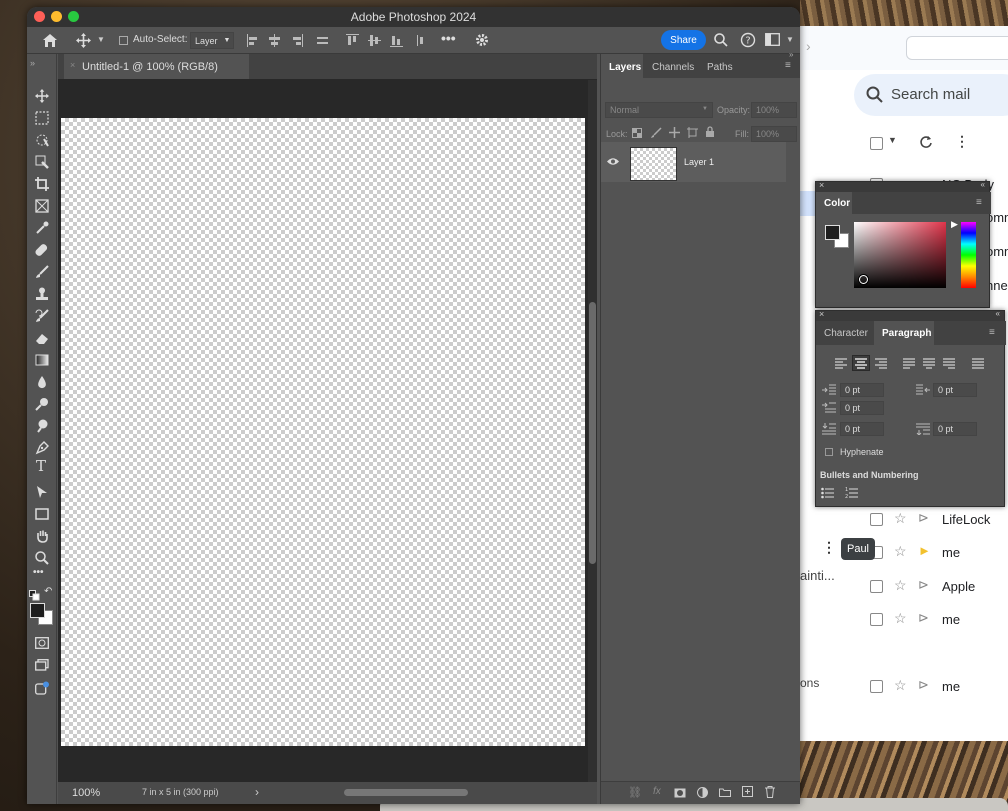  I want to click on minimize-button, so click(56, 16).